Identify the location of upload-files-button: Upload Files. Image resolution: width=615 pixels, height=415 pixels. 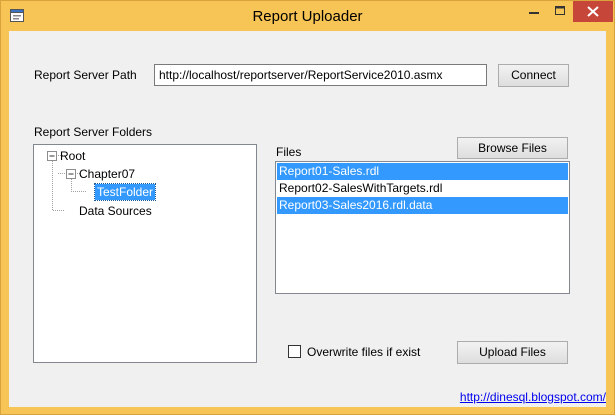
(512, 352).